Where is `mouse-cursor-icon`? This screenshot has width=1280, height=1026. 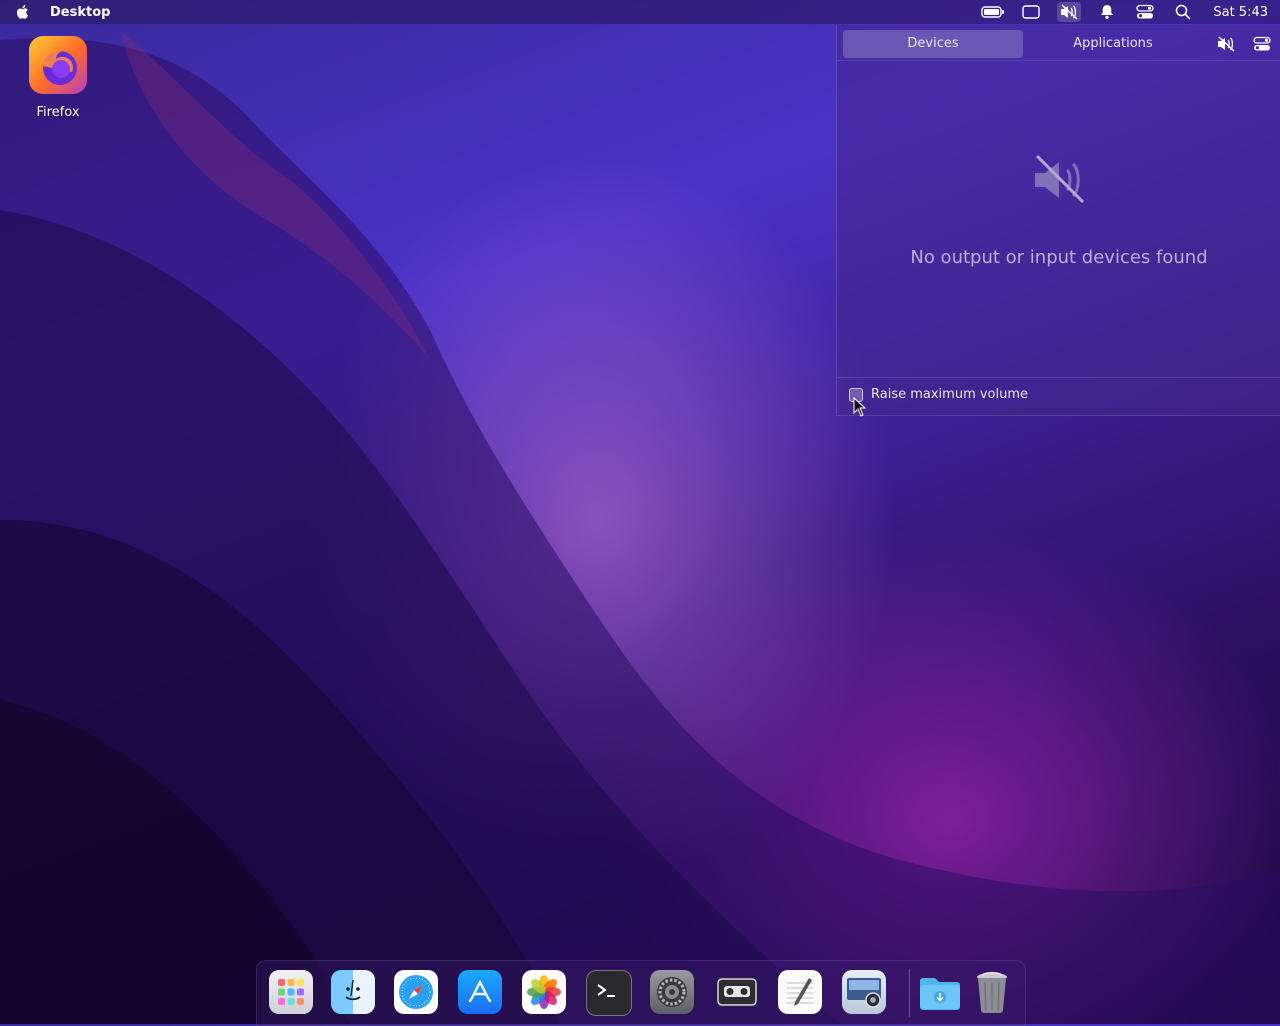
mouse-cursor-icon is located at coordinates (860, 407).